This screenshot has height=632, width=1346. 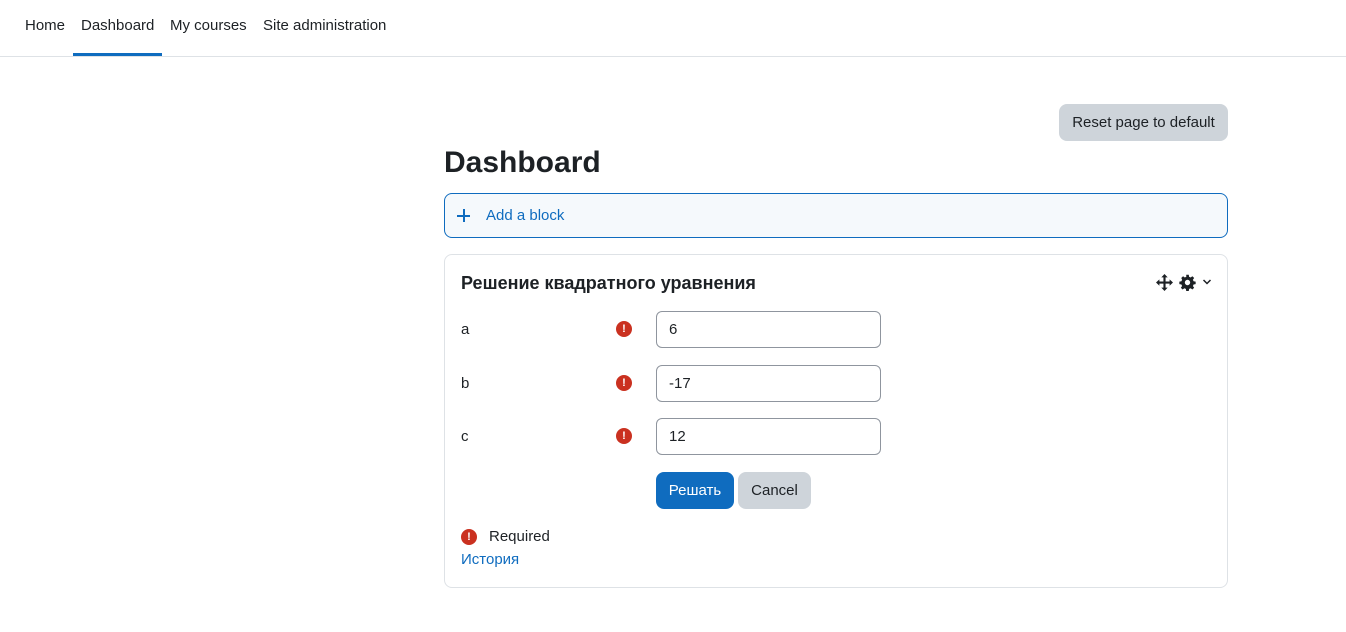 I want to click on reset-page-button: Reset page to default, so click(x=1143, y=122).